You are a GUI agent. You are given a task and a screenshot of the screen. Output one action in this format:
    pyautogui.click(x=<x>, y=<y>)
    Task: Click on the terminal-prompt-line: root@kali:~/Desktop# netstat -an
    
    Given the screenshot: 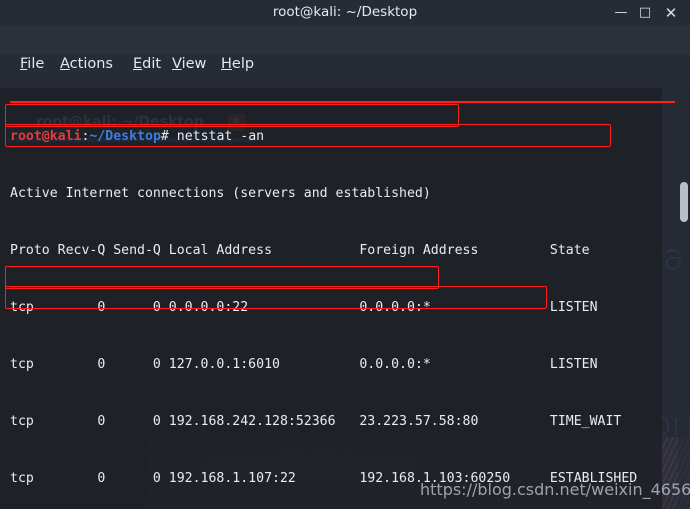 What is the action you would take?
    pyautogui.click(x=331, y=136)
    